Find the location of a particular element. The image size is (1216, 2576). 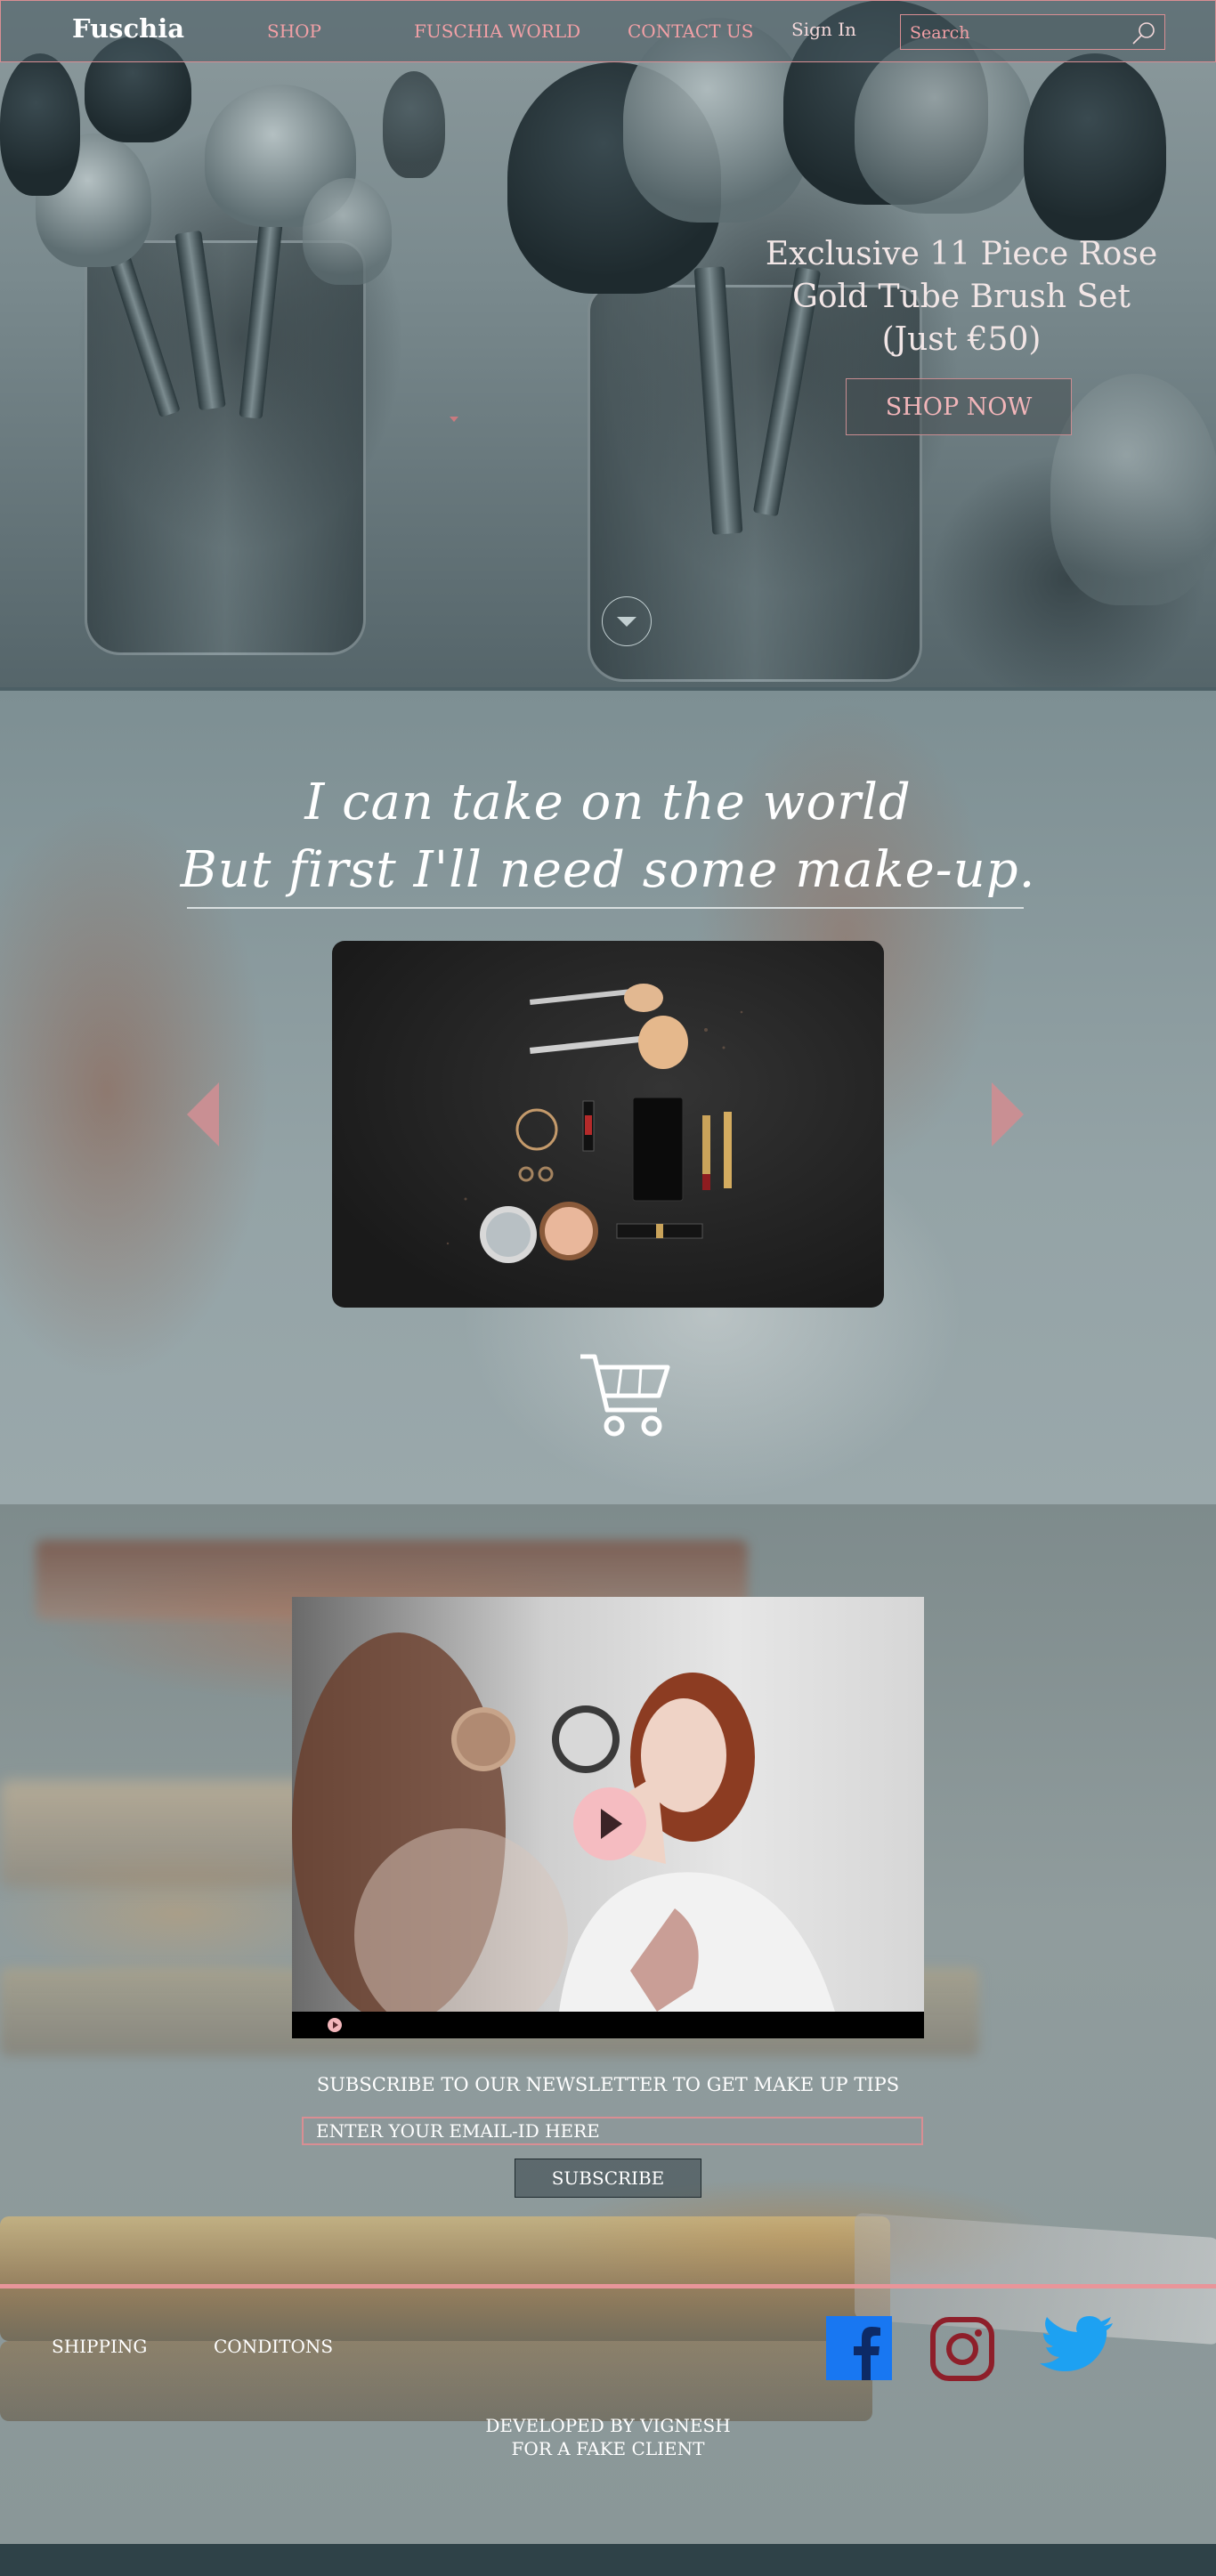

scroll-down-button is located at coordinates (627, 621).